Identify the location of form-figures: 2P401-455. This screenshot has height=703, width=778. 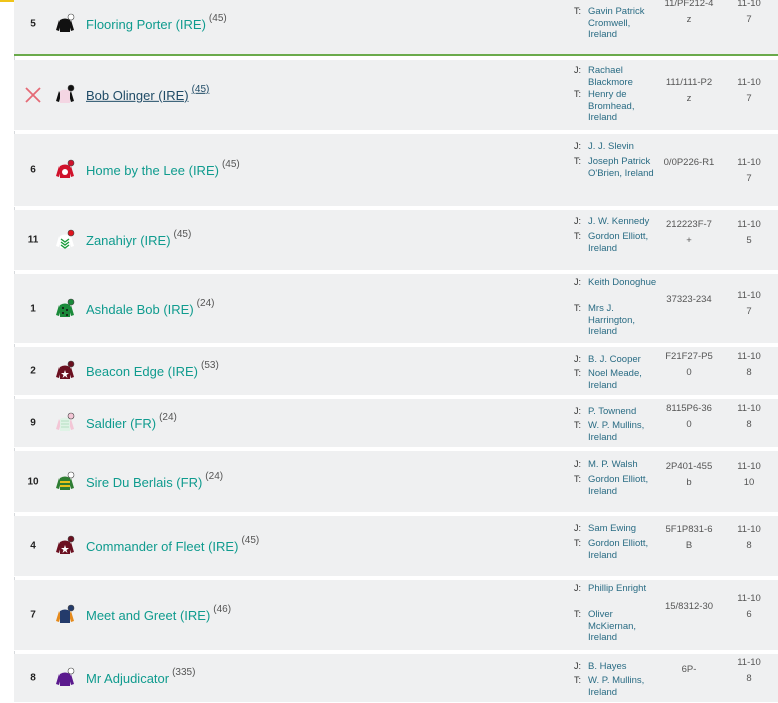
(689, 467).